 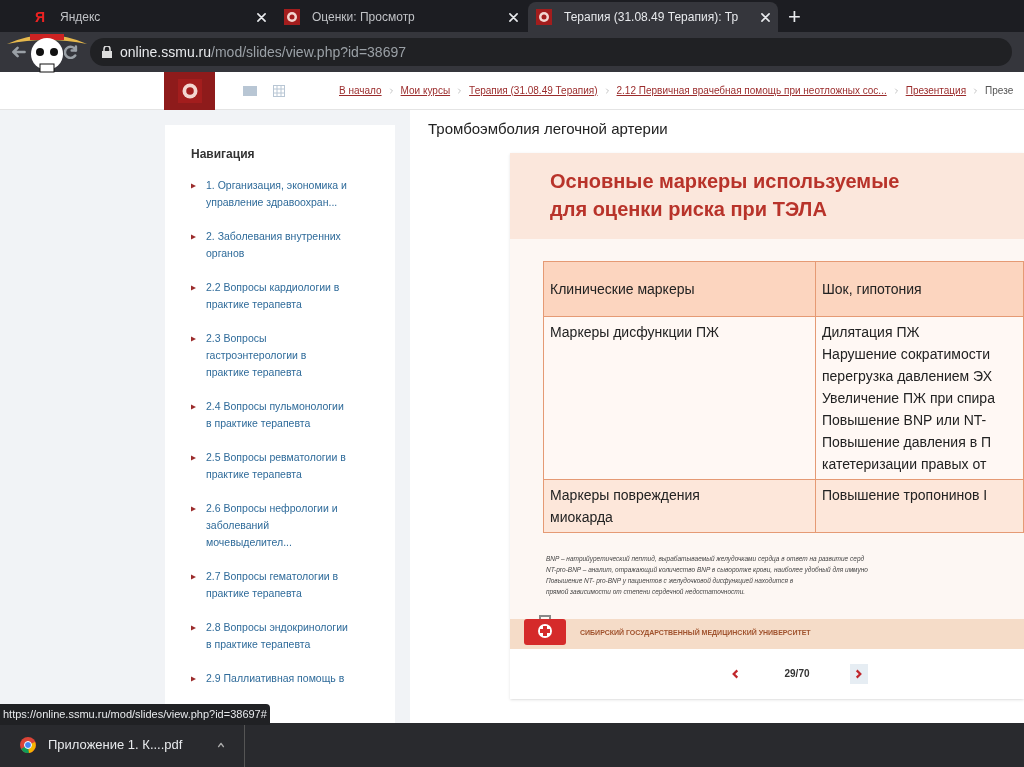 I want to click on breadcrumb-link: Терапия (31.08.49 Терапия), so click(x=533, y=90).